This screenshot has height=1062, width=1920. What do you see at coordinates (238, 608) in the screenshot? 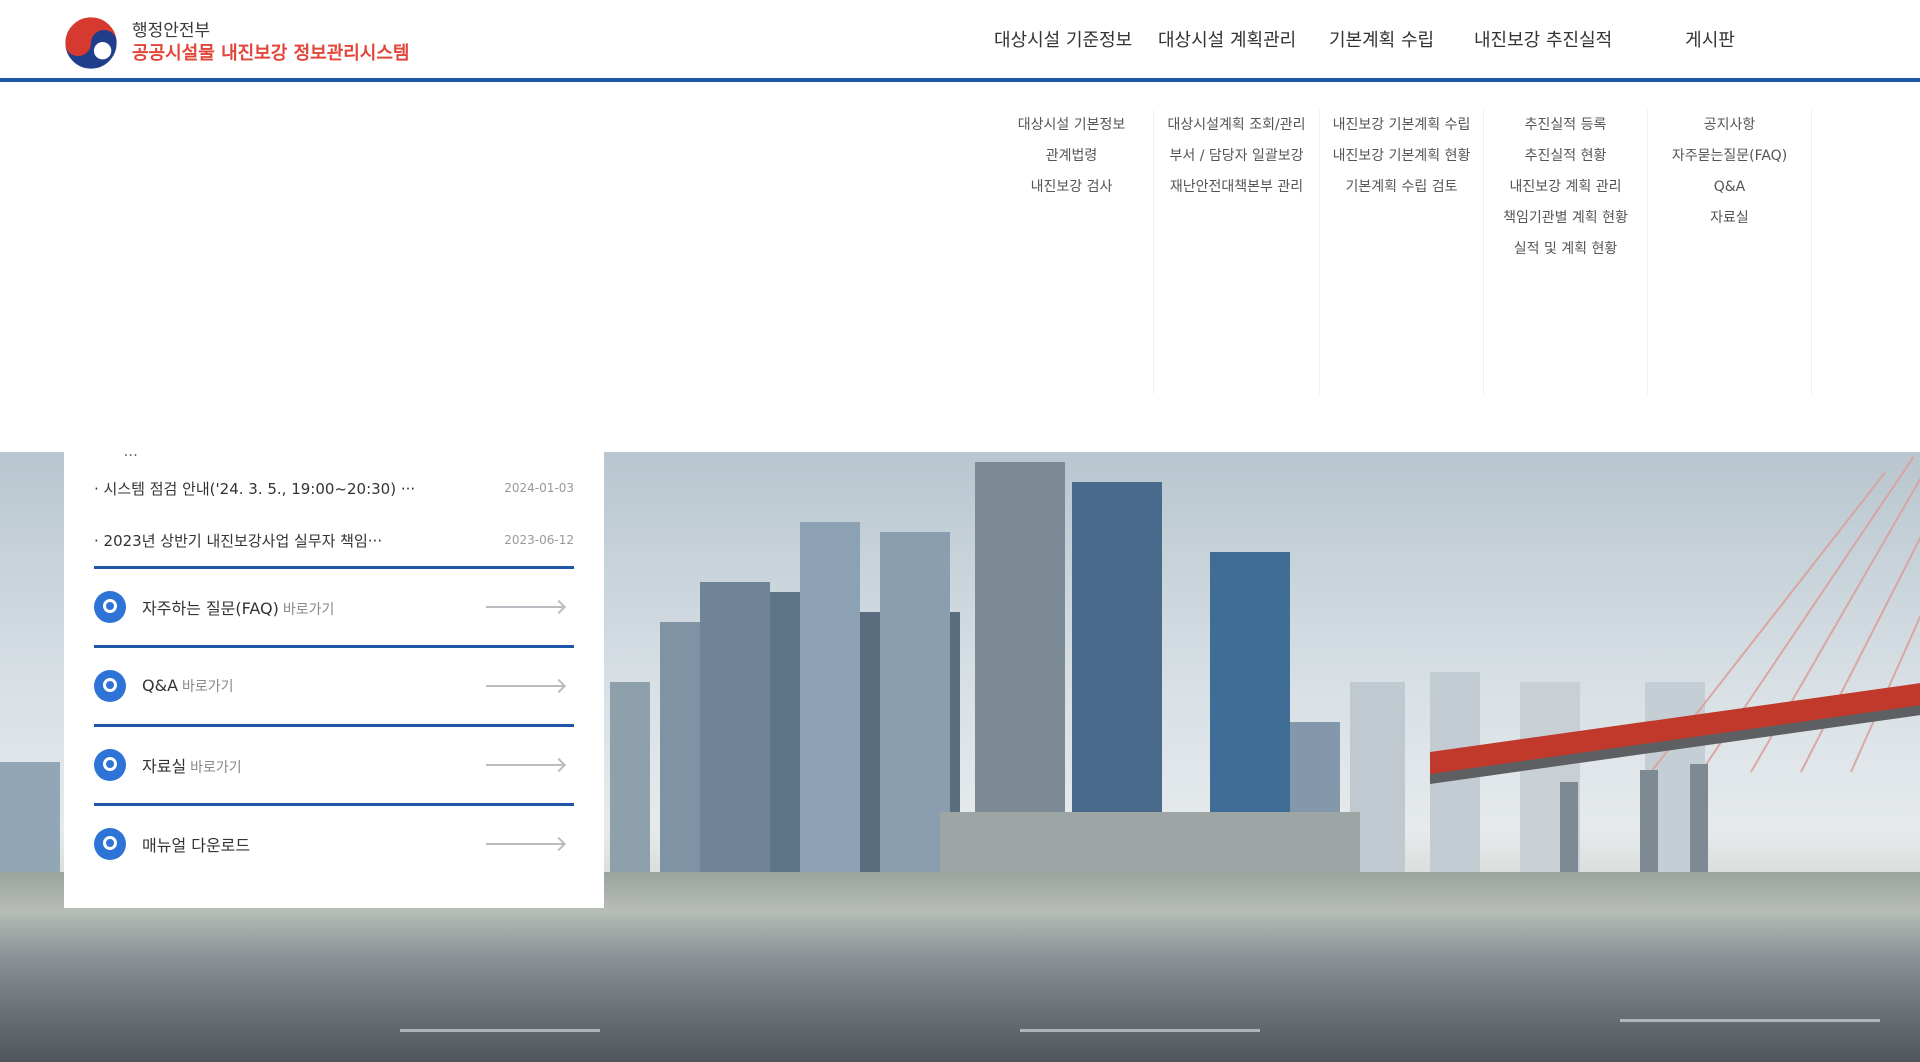
I see `quick-link-label: 자주하는 질문(FAQ) 바로가기` at bounding box center [238, 608].